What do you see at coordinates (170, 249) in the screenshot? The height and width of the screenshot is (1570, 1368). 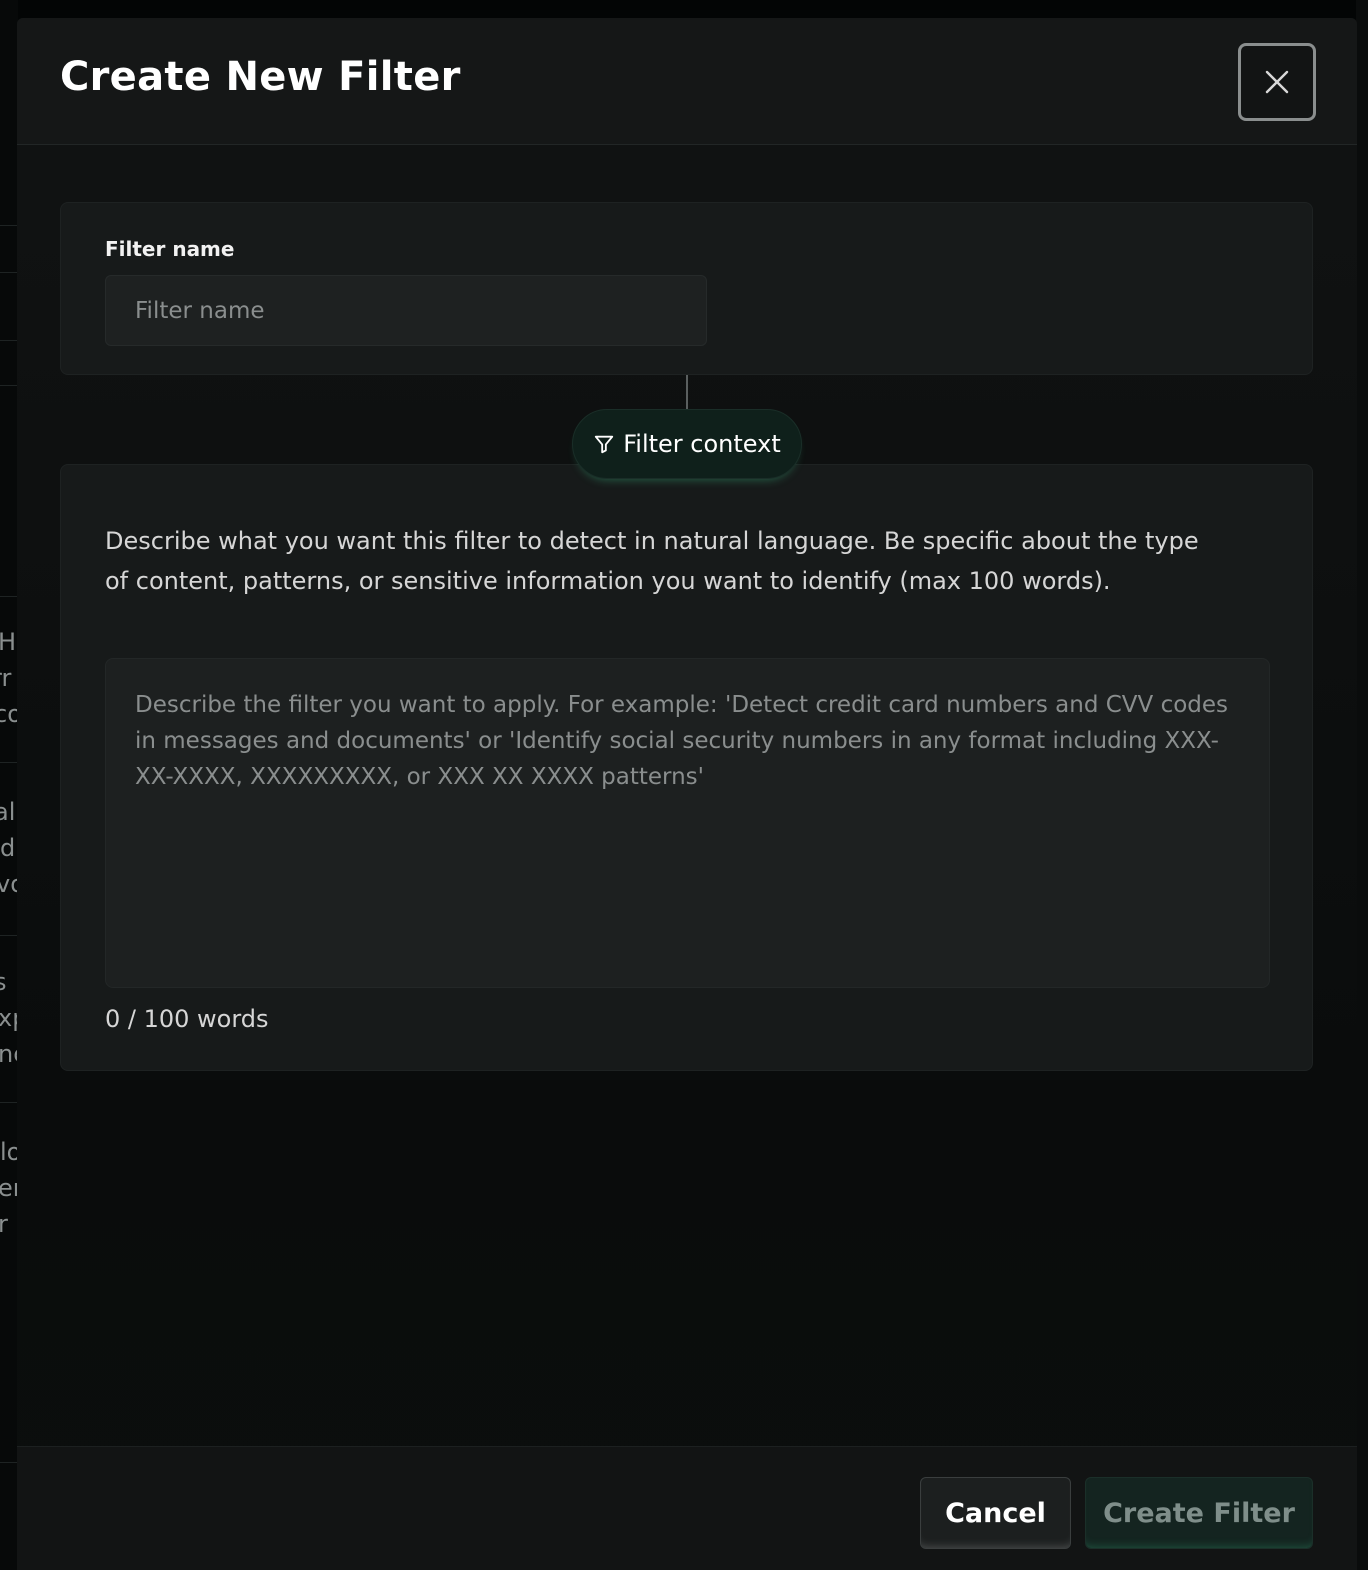 I see `filter-name-label: Filter name` at bounding box center [170, 249].